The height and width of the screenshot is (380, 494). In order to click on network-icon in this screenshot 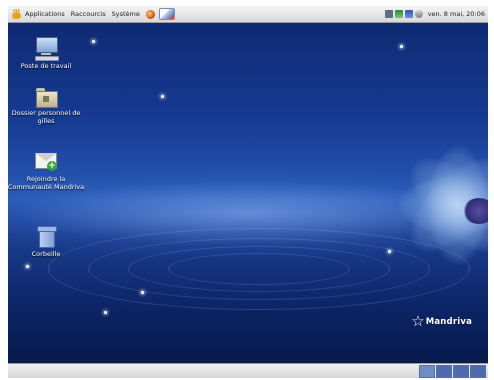, I will do `click(398, 14)`.